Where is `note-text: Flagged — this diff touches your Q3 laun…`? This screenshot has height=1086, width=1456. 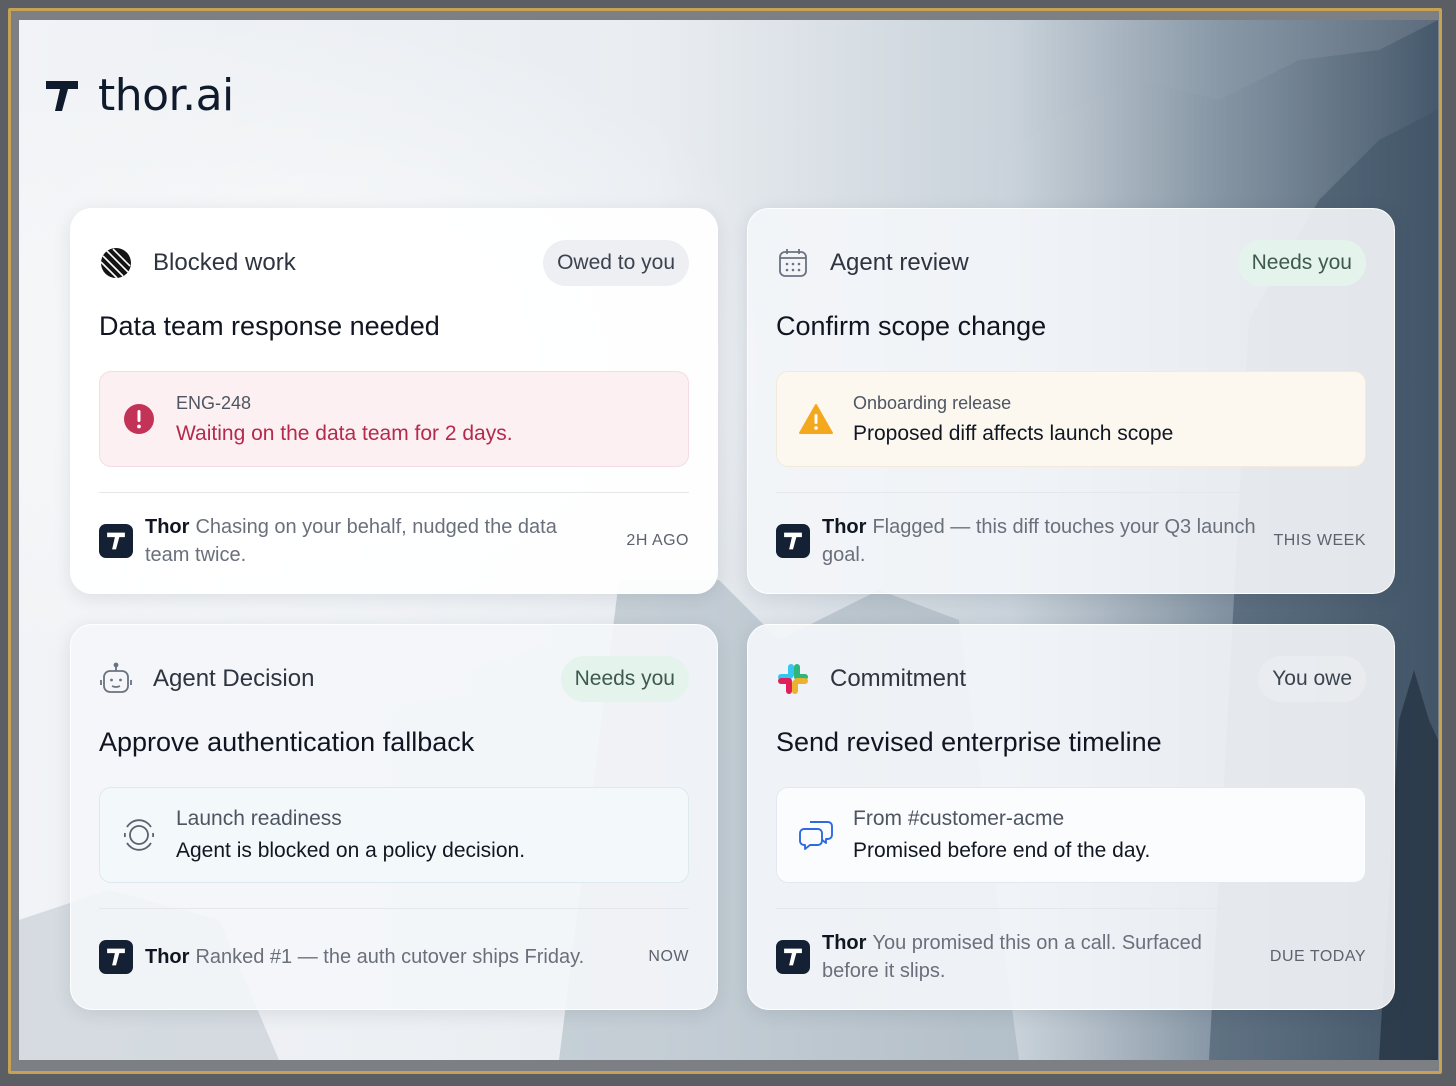
note-text: Flagged — this diff touches your Q3 laun… is located at coordinates (1039, 541).